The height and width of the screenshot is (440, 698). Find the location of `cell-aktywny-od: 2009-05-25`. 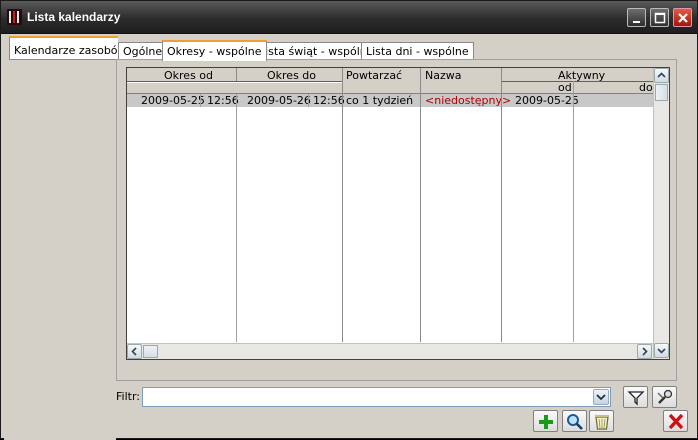

cell-aktywny-od: 2009-05-25 is located at coordinates (547, 100).